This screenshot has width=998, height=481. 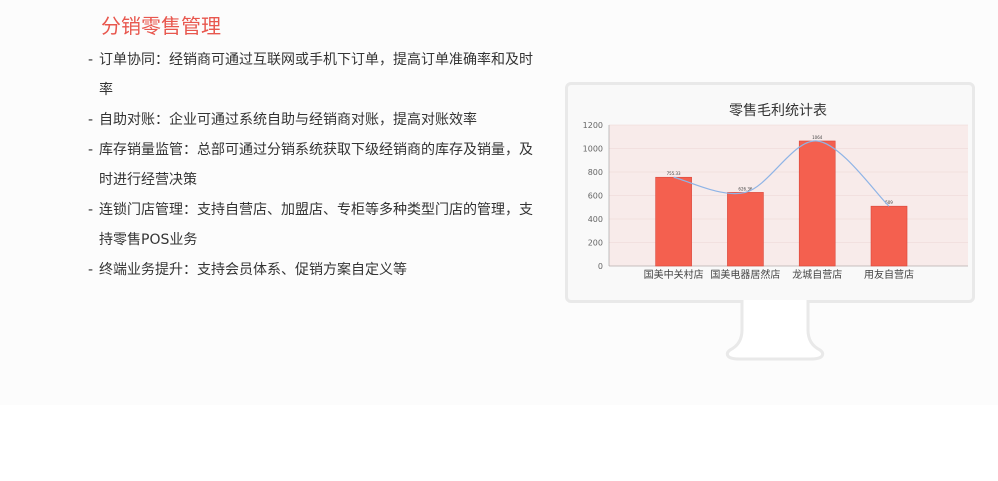 What do you see at coordinates (593, 149) in the screenshot?
I see `y-tick-label: 1000` at bounding box center [593, 149].